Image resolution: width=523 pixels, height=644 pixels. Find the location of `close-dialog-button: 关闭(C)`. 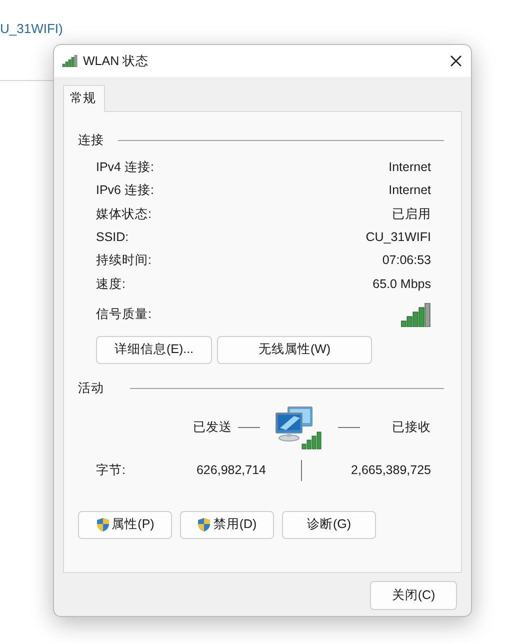

close-dialog-button: 关闭(C) is located at coordinates (413, 595).